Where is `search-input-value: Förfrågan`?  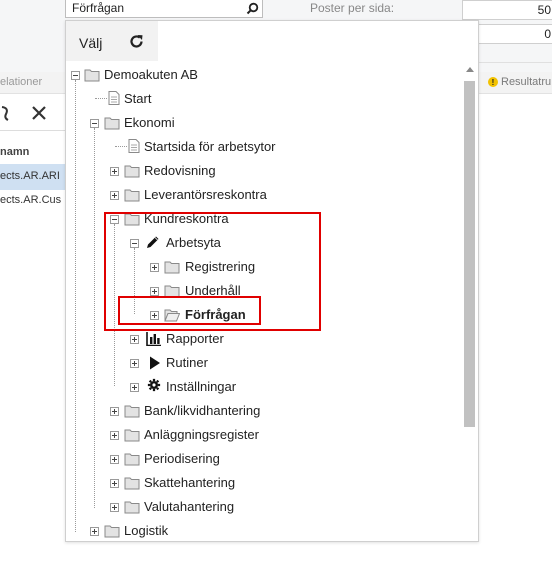
search-input-value: Förfrågan is located at coordinates (98, 8).